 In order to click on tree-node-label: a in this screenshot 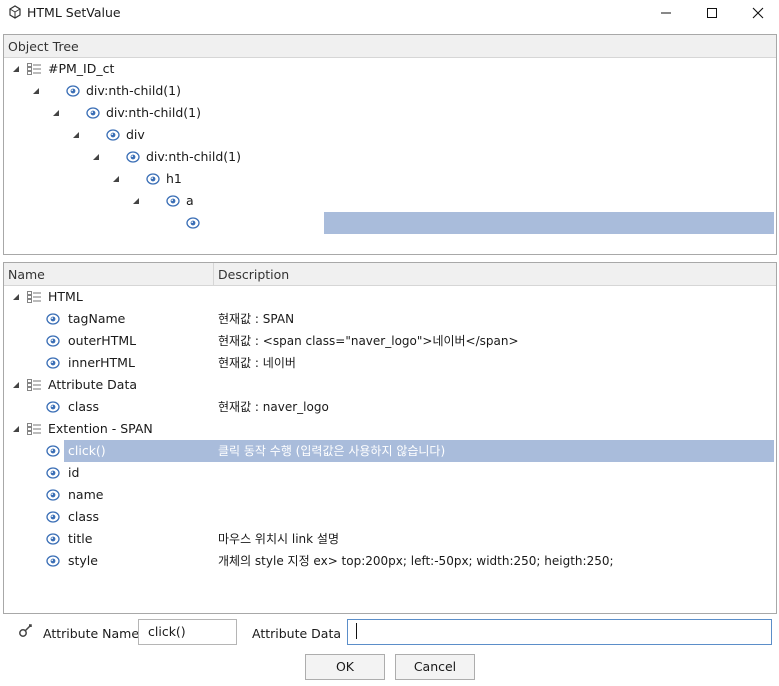, I will do `click(190, 200)`.